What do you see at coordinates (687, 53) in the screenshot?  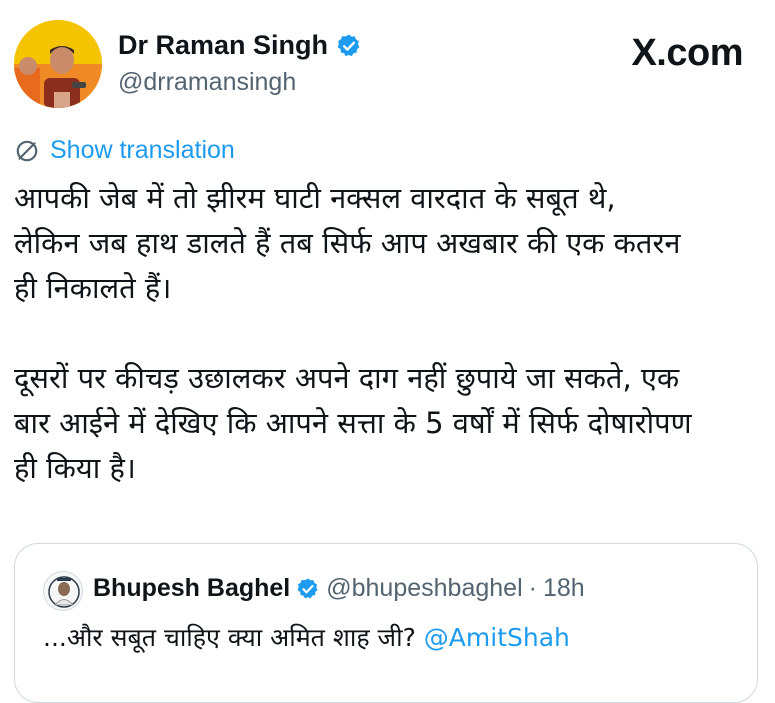 I see `brand-logo: X.com` at bounding box center [687, 53].